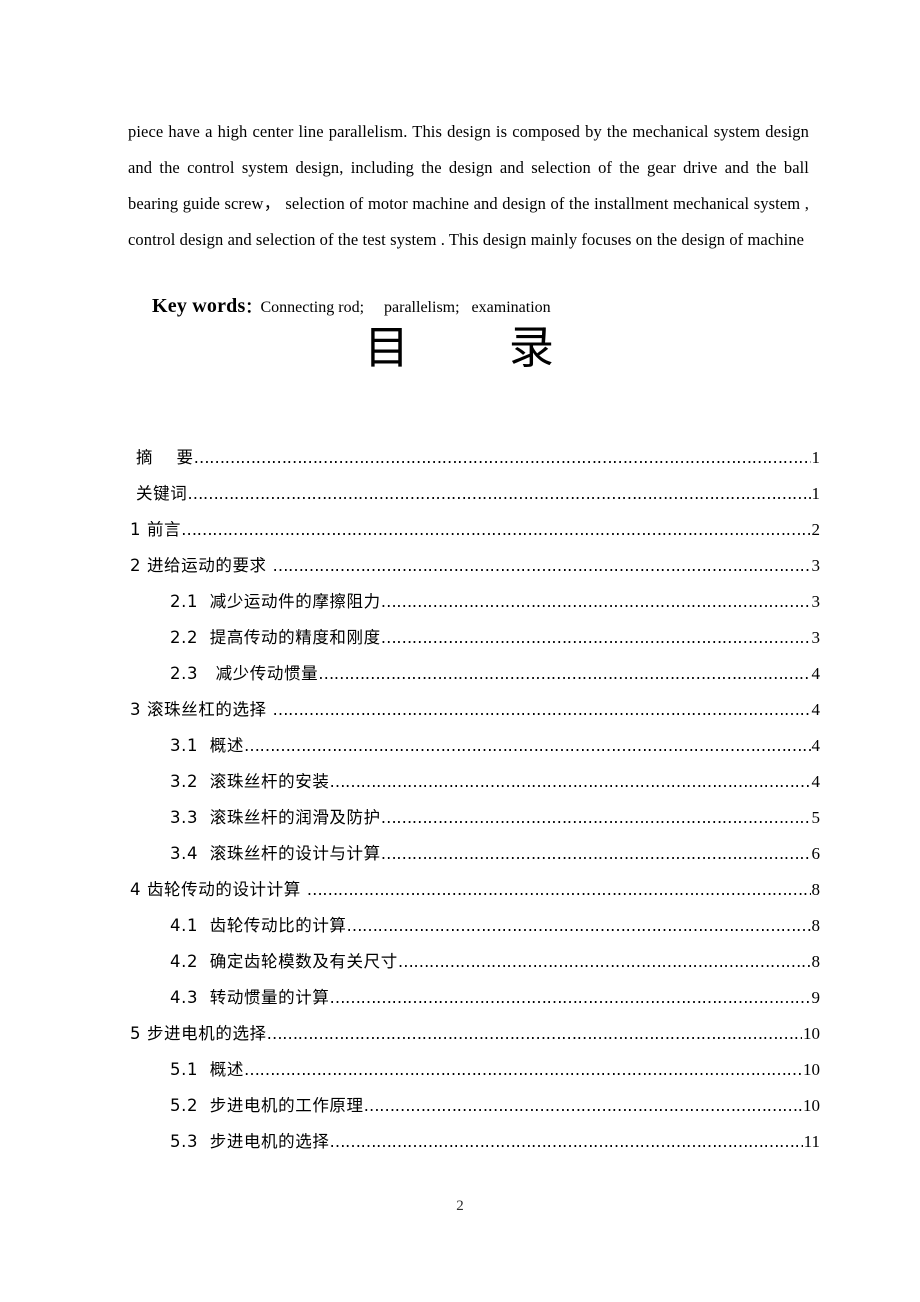 Image resolution: width=920 pixels, height=1302 pixels. What do you see at coordinates (162, 493) in the screenshot?
I see `toc-entry-label: 关键词` at bounding box center [162, 493].